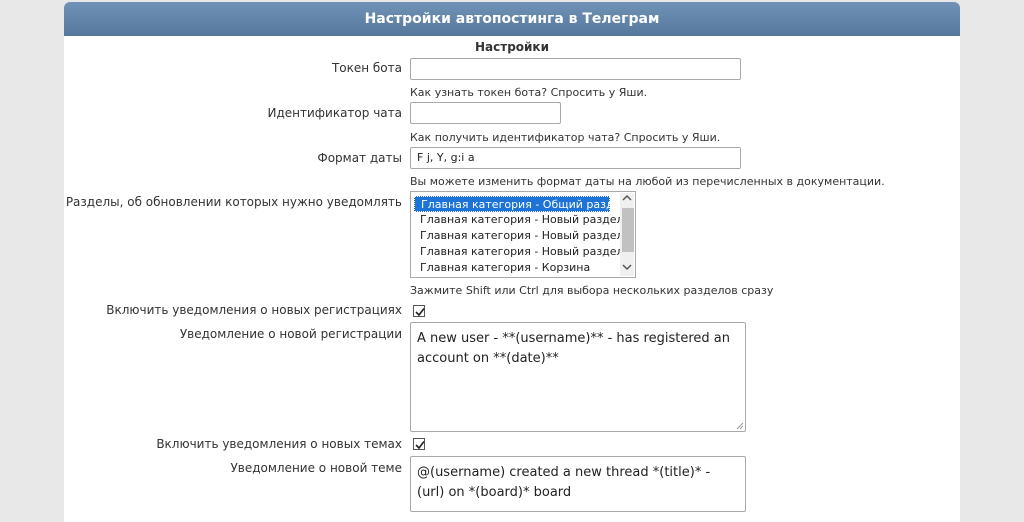 This screenshot has width=1024, height=522. What do you see at coordinates (627, 269) in the screenshot?
I see `chevron-down-icon` at bounding box center [627, 269].